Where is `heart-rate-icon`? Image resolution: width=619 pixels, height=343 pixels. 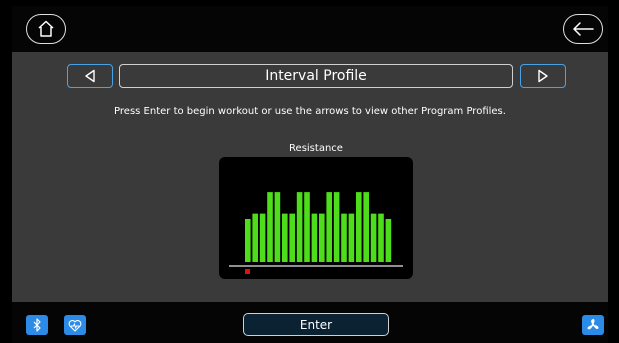
heart-rate-icon is located at coordinates (75, 325).